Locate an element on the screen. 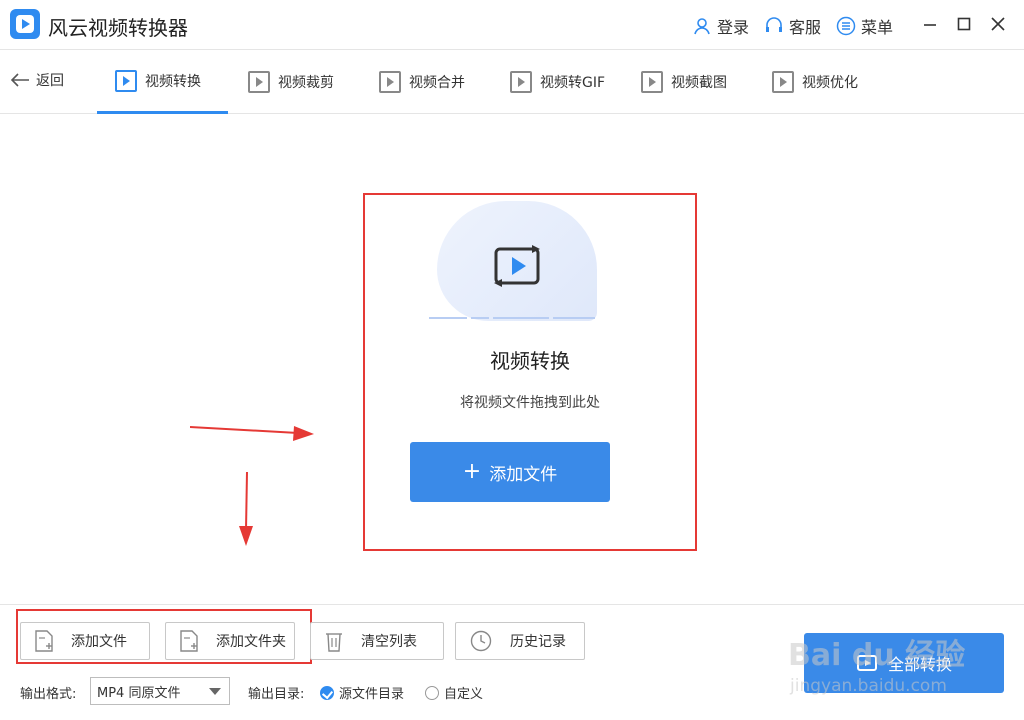 The width and height of the screenshot is (1024, 720). convert-all-button: 全部转换 is located at coordinates (904, 663).